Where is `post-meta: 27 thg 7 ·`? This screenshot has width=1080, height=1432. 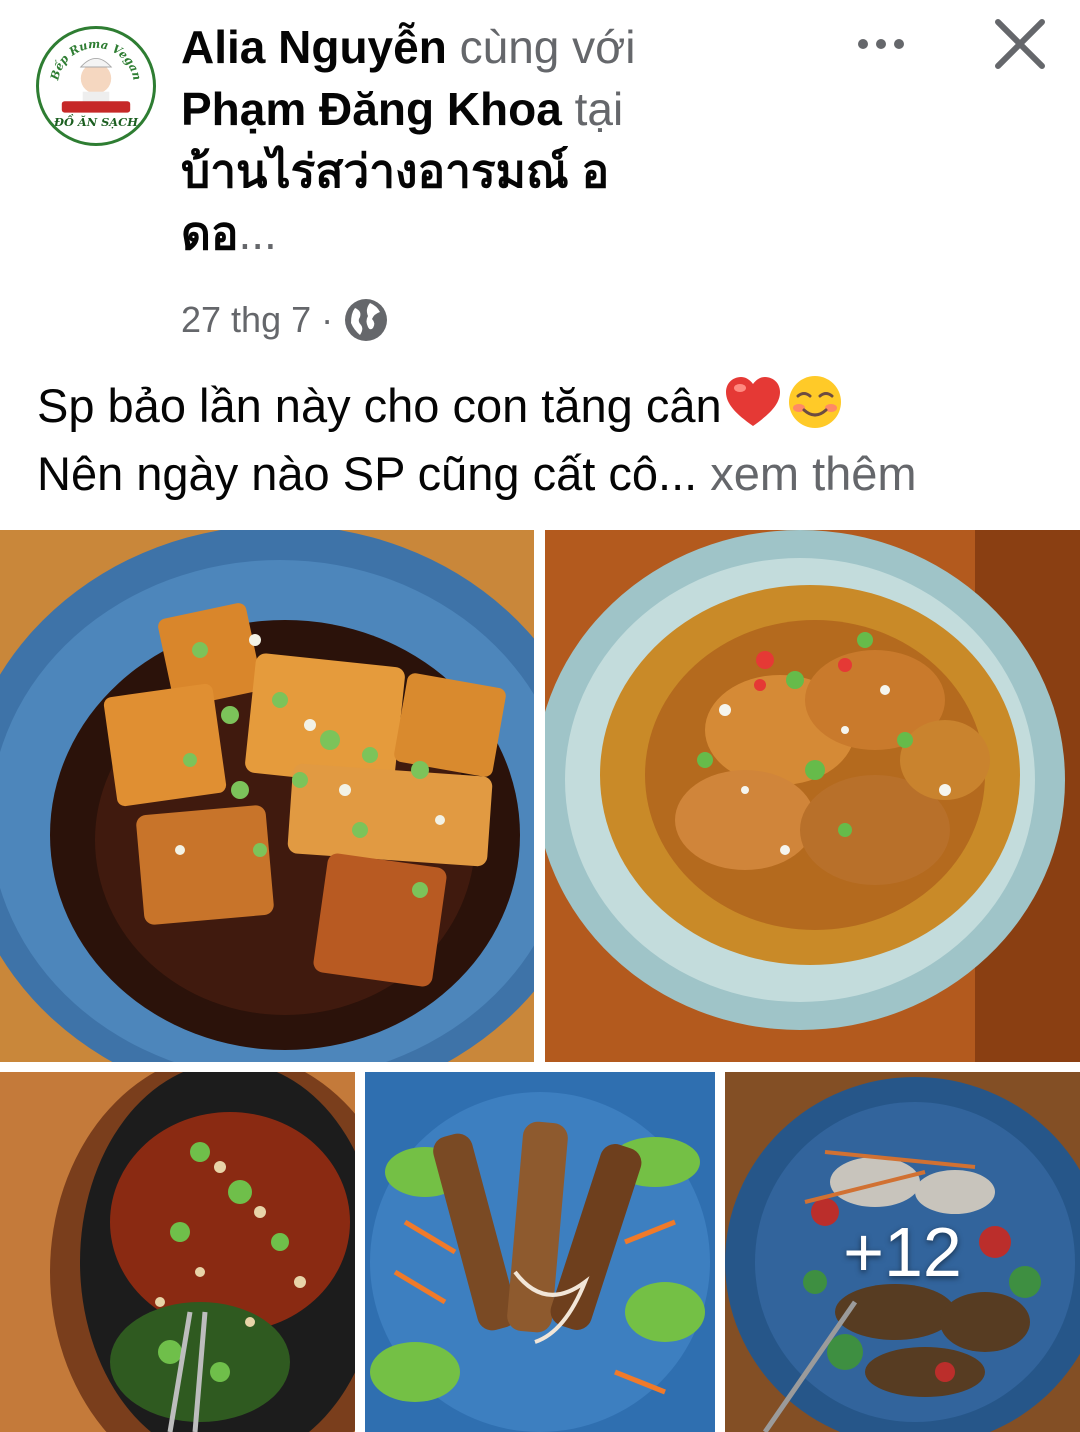 post-meta: 27 thg 7 · is located at coordinates (285, 320).